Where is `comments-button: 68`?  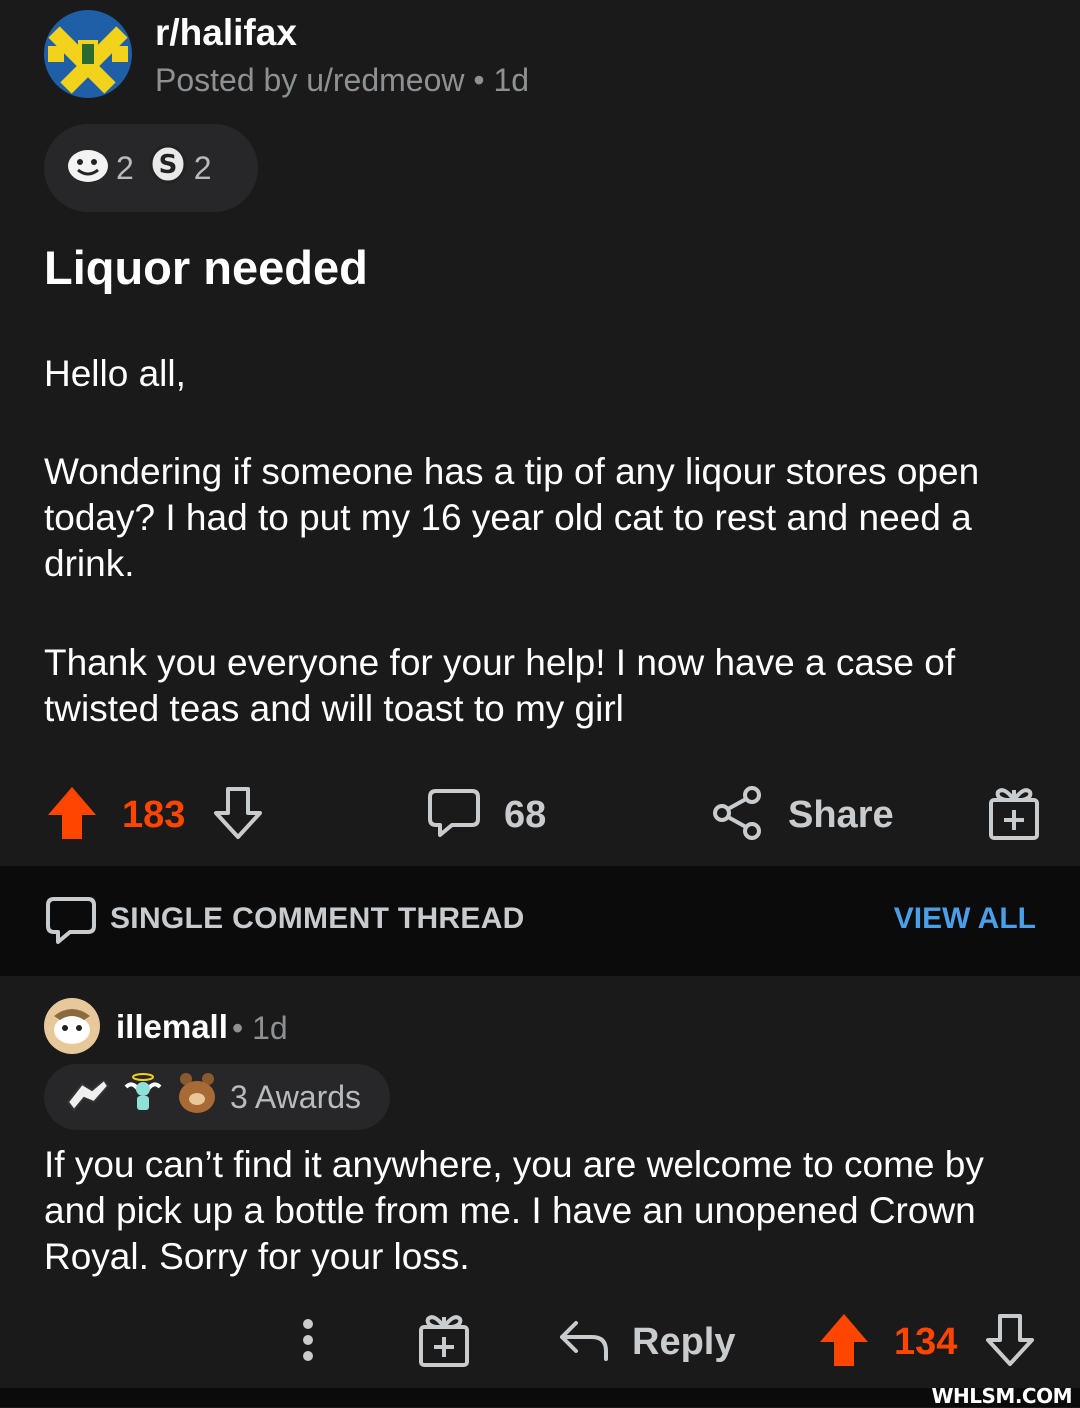 comments-button: 68 is located at coordinates (486, 815).